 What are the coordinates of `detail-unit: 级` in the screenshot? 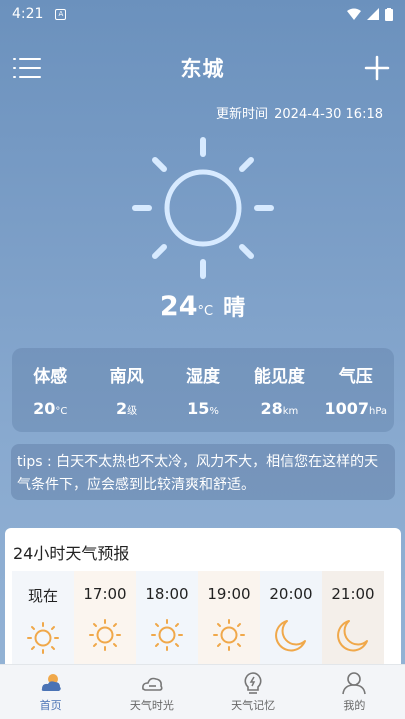 It's located at (132, 411).